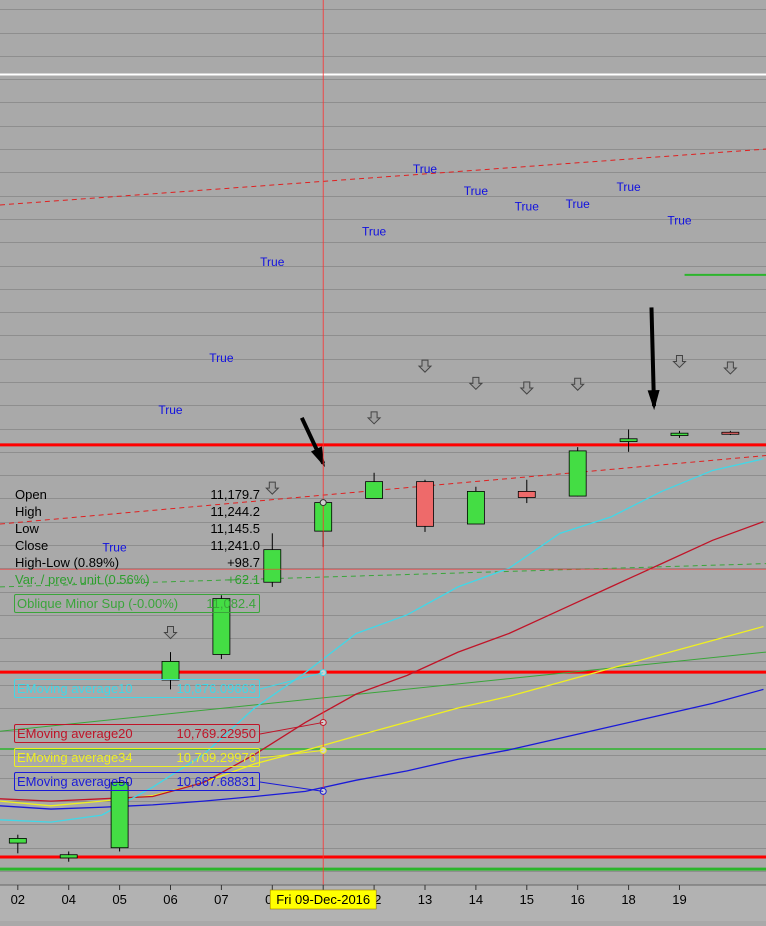  I want to click on indicator-label: Oblique Minor Sup (-0.00%), so click(98, 603).